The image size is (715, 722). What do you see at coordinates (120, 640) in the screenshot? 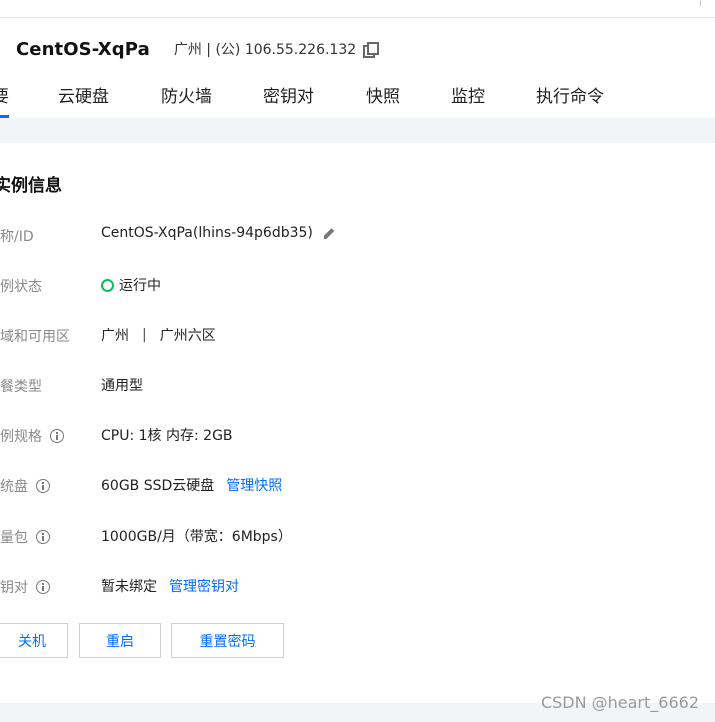
I see `restart-button: 重启` at bounding box center [120, 640].